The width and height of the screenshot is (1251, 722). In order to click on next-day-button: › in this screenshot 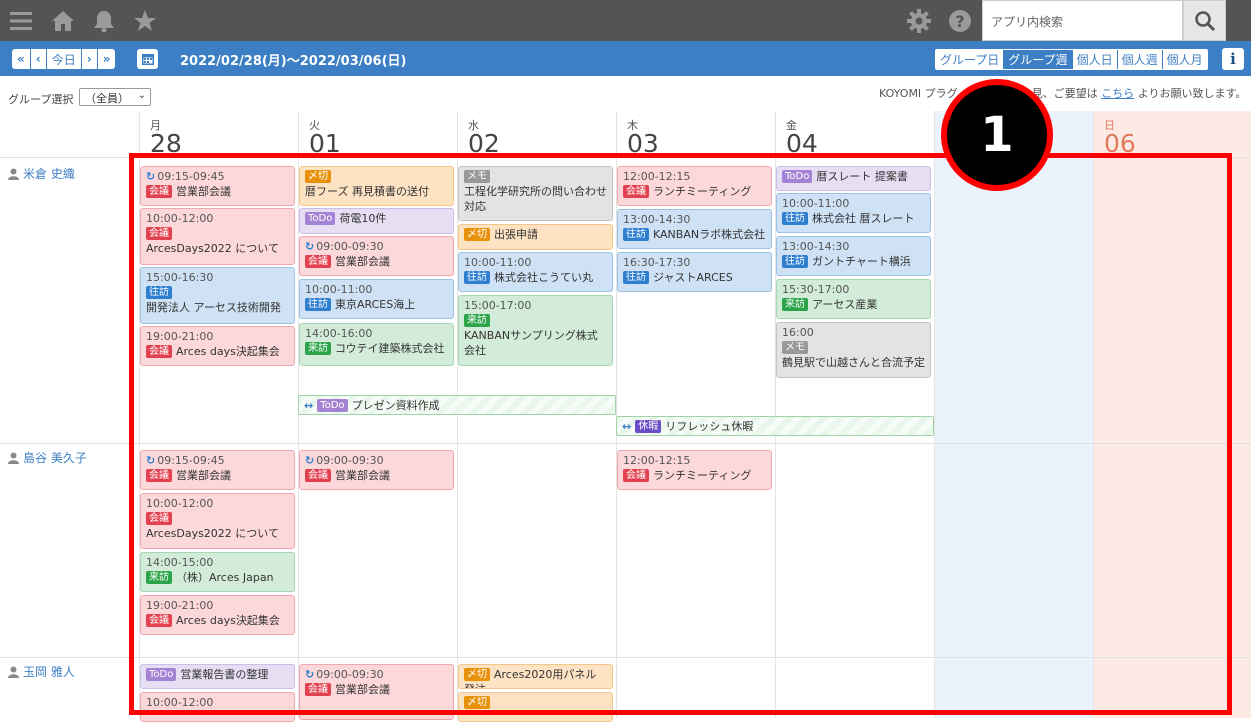, I will do `click(90, 59)`.